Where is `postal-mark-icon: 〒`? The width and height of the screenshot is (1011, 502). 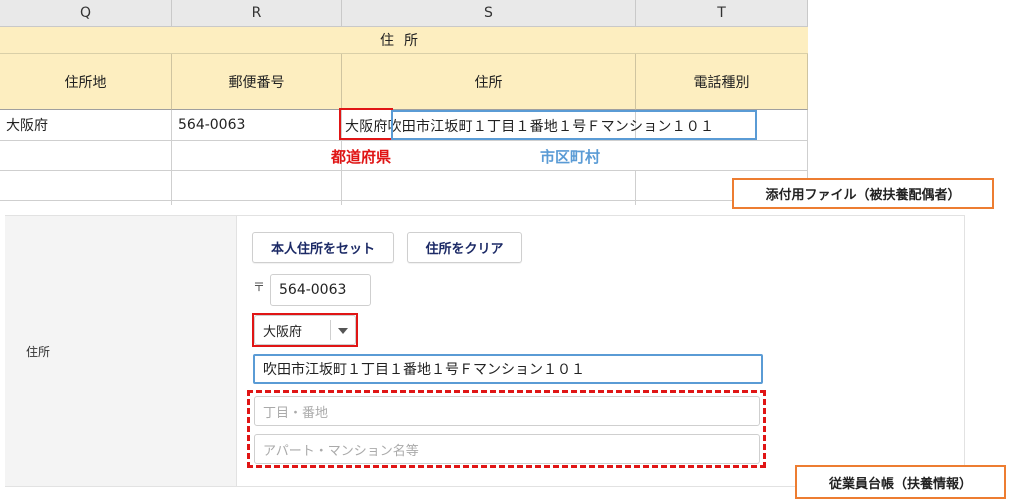 postal-mark-icon: 〒 is located at coordinates (259, 287).